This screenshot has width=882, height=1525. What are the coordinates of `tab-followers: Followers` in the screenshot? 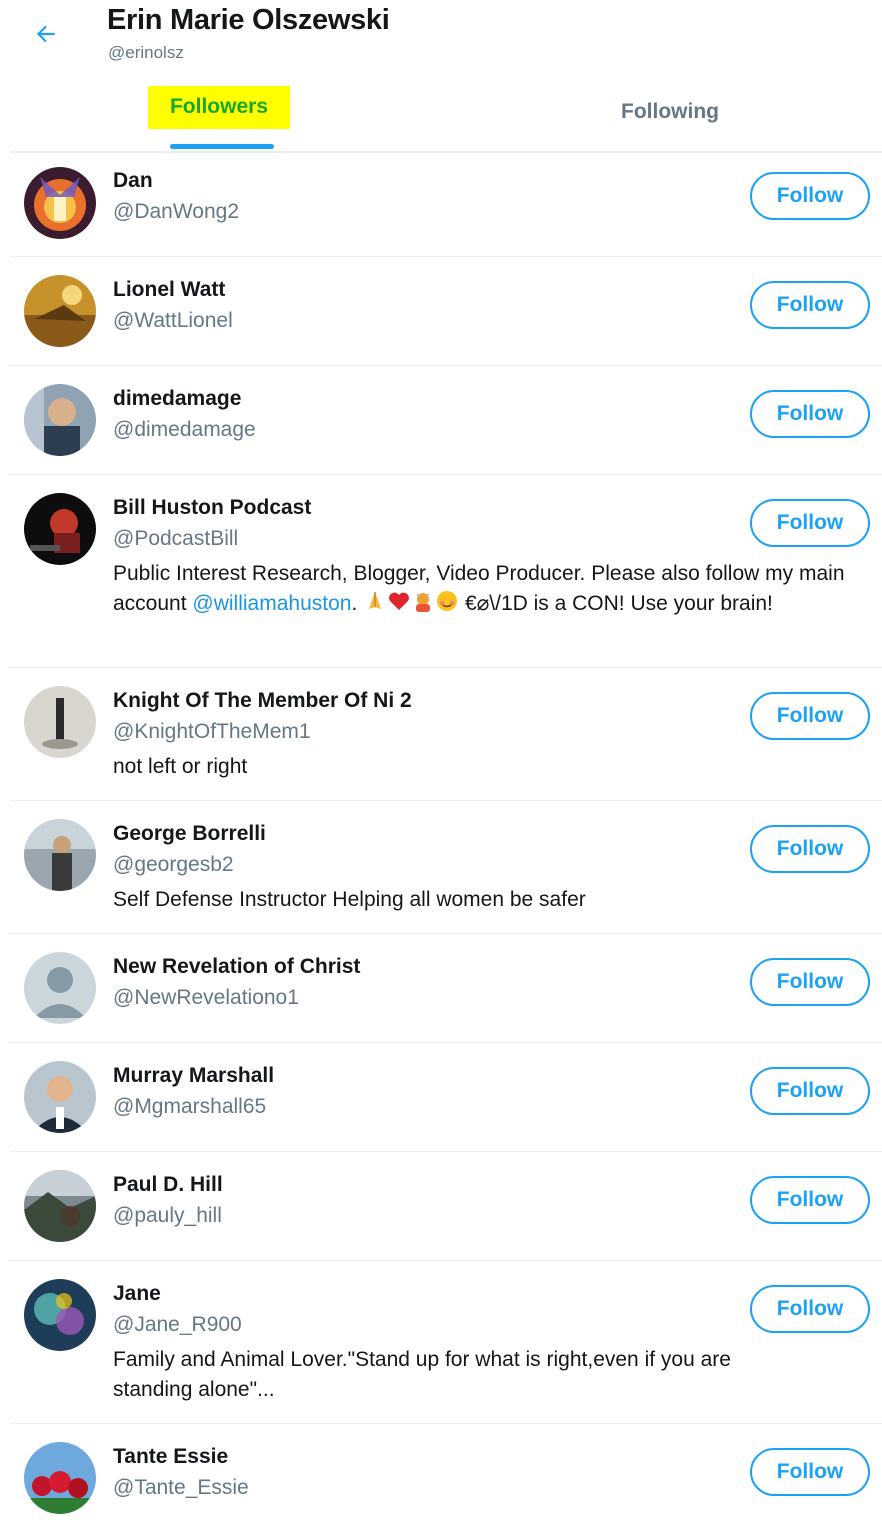 It's located at (219, 118).